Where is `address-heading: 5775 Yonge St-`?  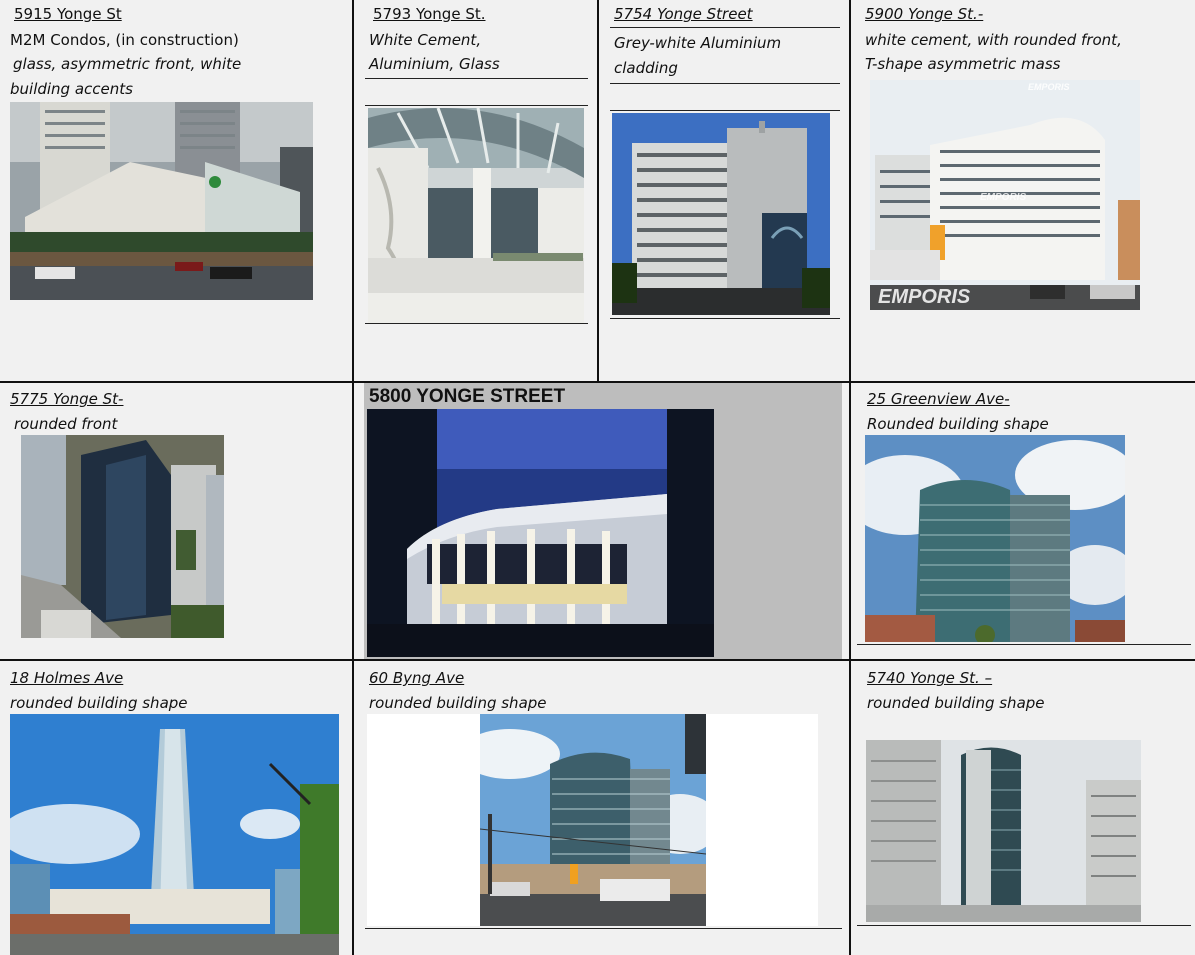 address-heading: 5775 Yonge St- is located at coordinates (67, 399).